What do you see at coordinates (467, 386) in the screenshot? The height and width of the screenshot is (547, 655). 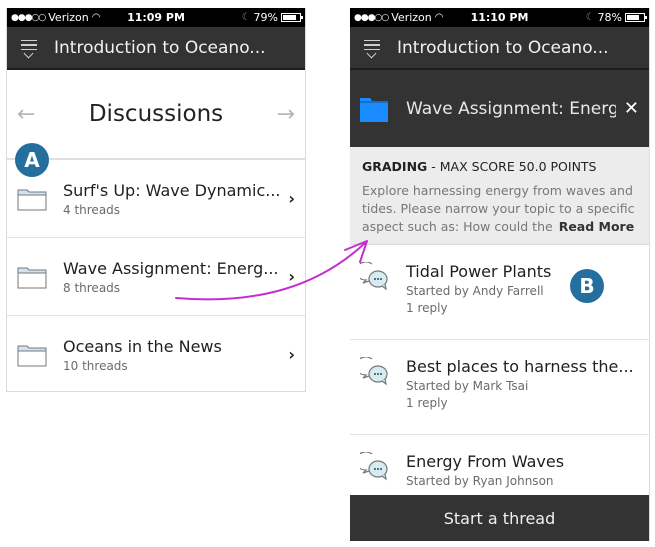 I see `thread-author: Started by Mark Tsai` at bounding box center [467, 386].